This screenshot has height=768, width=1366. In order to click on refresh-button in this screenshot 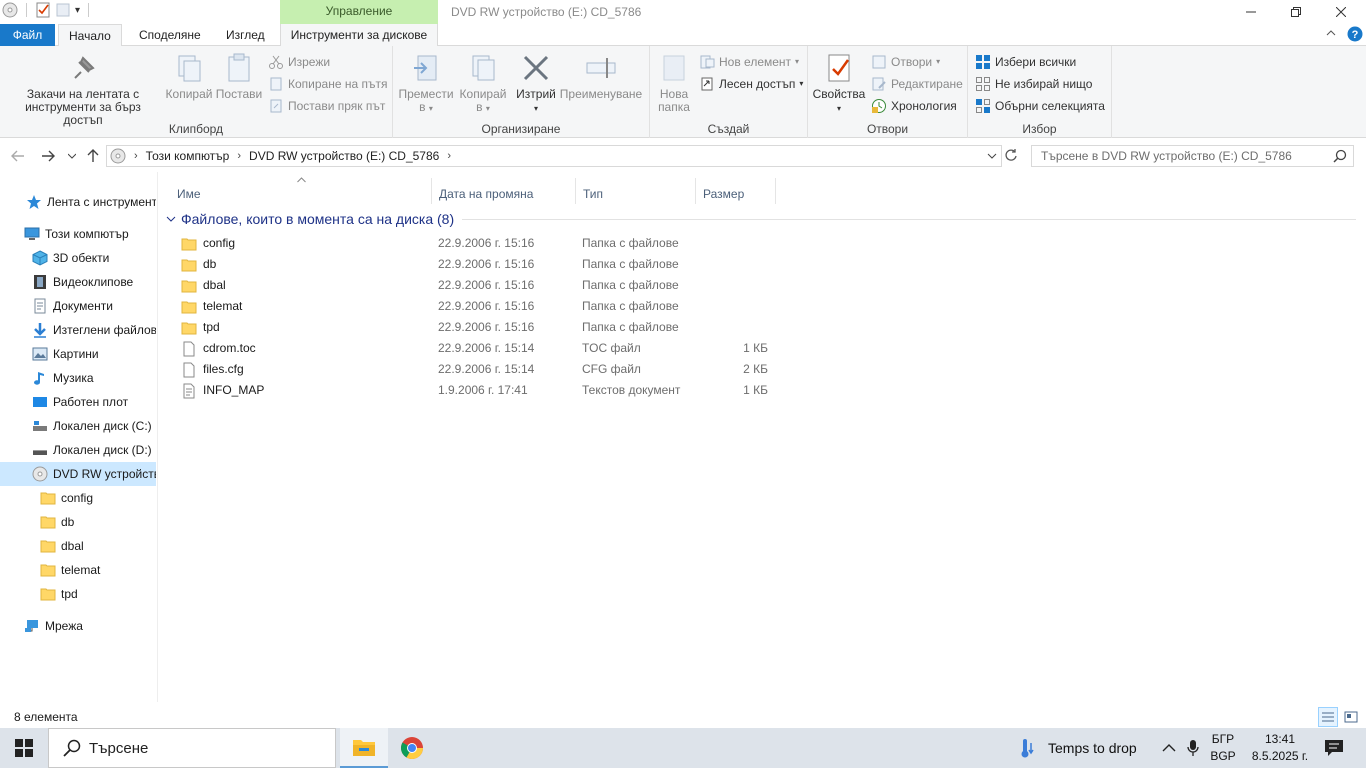, I will do `click(1011, 156)`.